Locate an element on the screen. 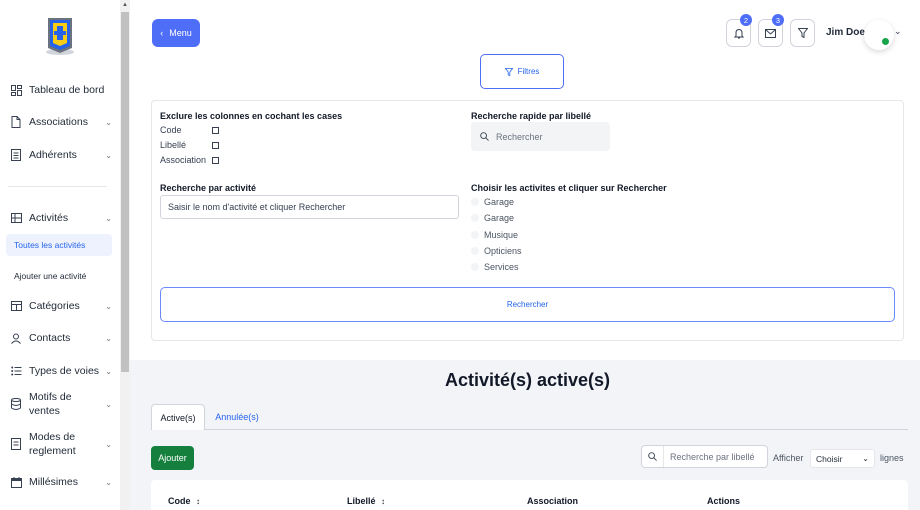 The height and width of the screenshot is (510, 920). activity-option-label: Musique is located at coordinates (501, 235).